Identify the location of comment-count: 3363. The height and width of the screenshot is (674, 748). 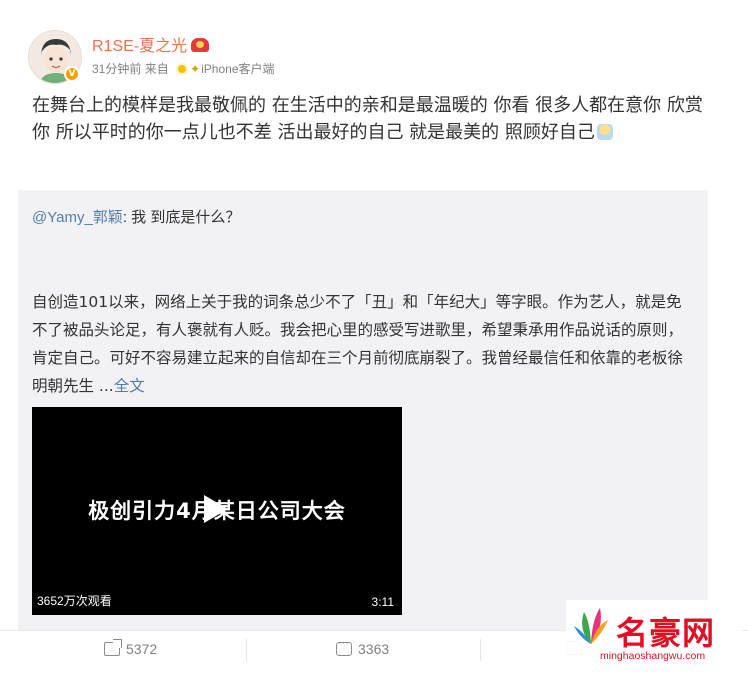
(374, 649).